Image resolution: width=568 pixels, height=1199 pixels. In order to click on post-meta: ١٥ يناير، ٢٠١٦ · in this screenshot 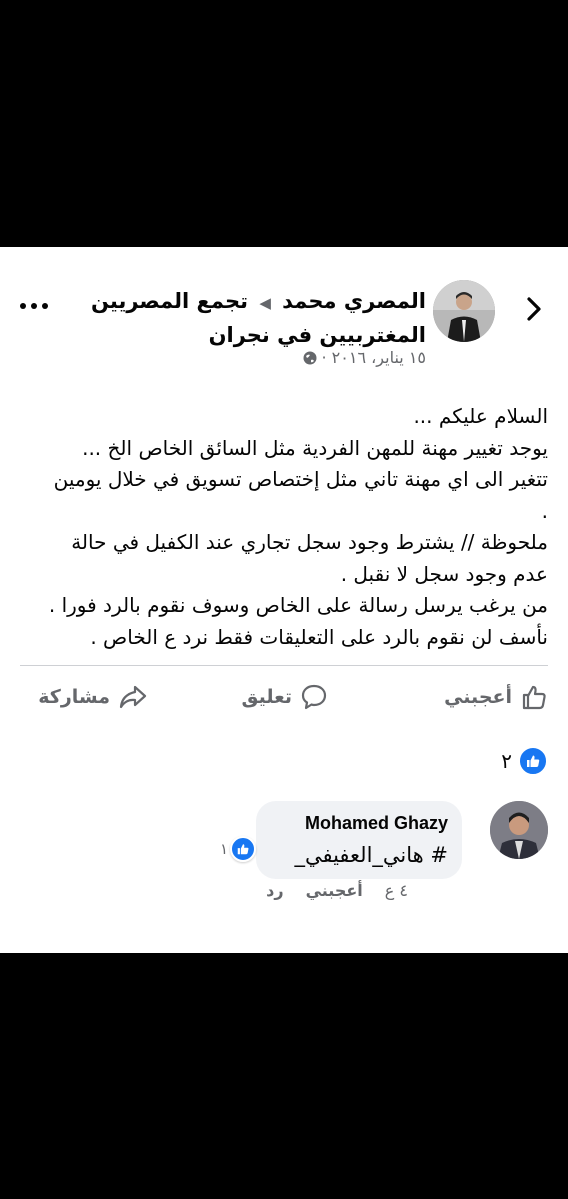, I will do `click(364, 357)`.